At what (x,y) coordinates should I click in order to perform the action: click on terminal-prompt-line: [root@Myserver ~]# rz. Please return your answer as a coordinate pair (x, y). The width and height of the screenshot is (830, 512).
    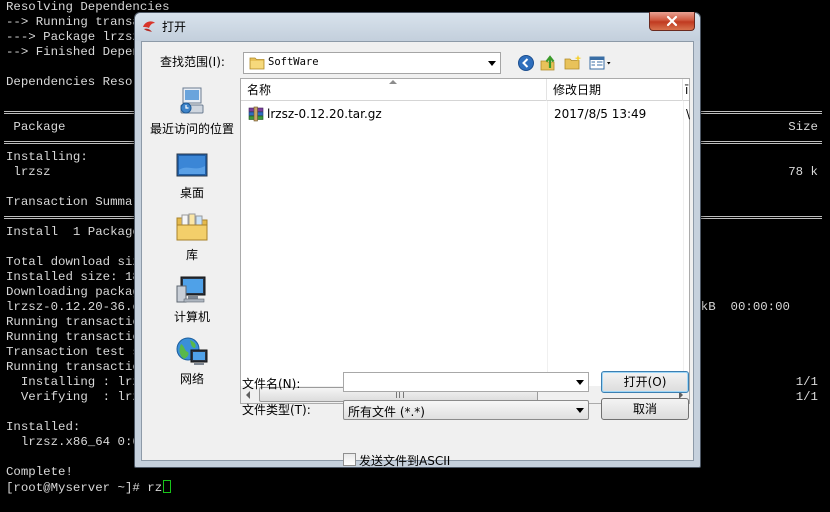
    Looking at the image, I should click on (89, 487).